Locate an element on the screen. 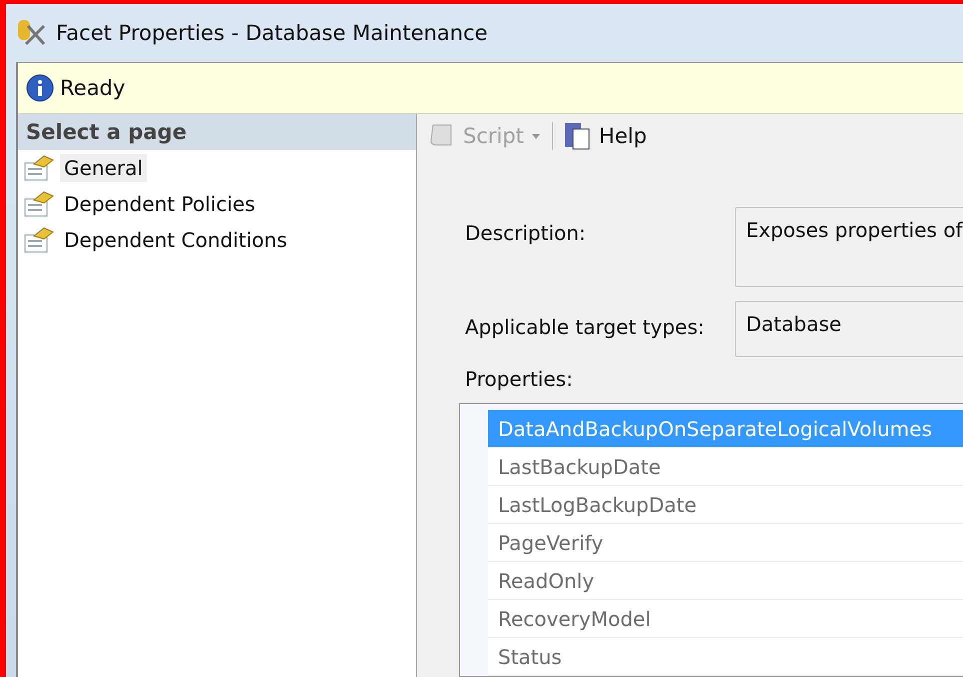 This screenshot has height=677, width=963. field-label: Description: is located at coordinates (526, 232).